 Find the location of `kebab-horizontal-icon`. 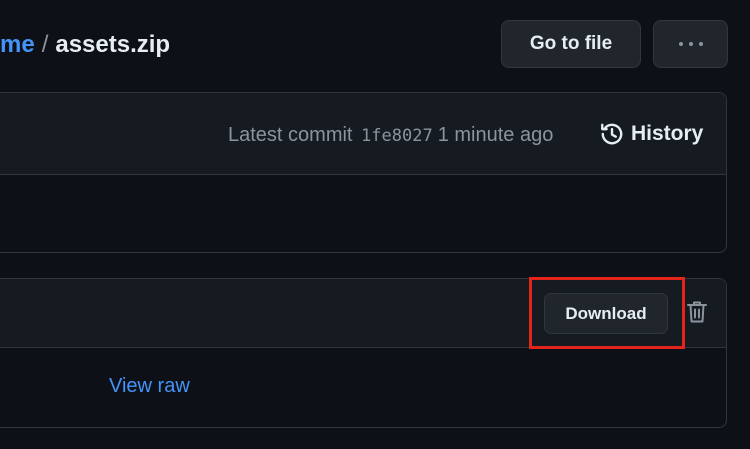

kebab-horizontal-icon is located at coordinates (690, 44).